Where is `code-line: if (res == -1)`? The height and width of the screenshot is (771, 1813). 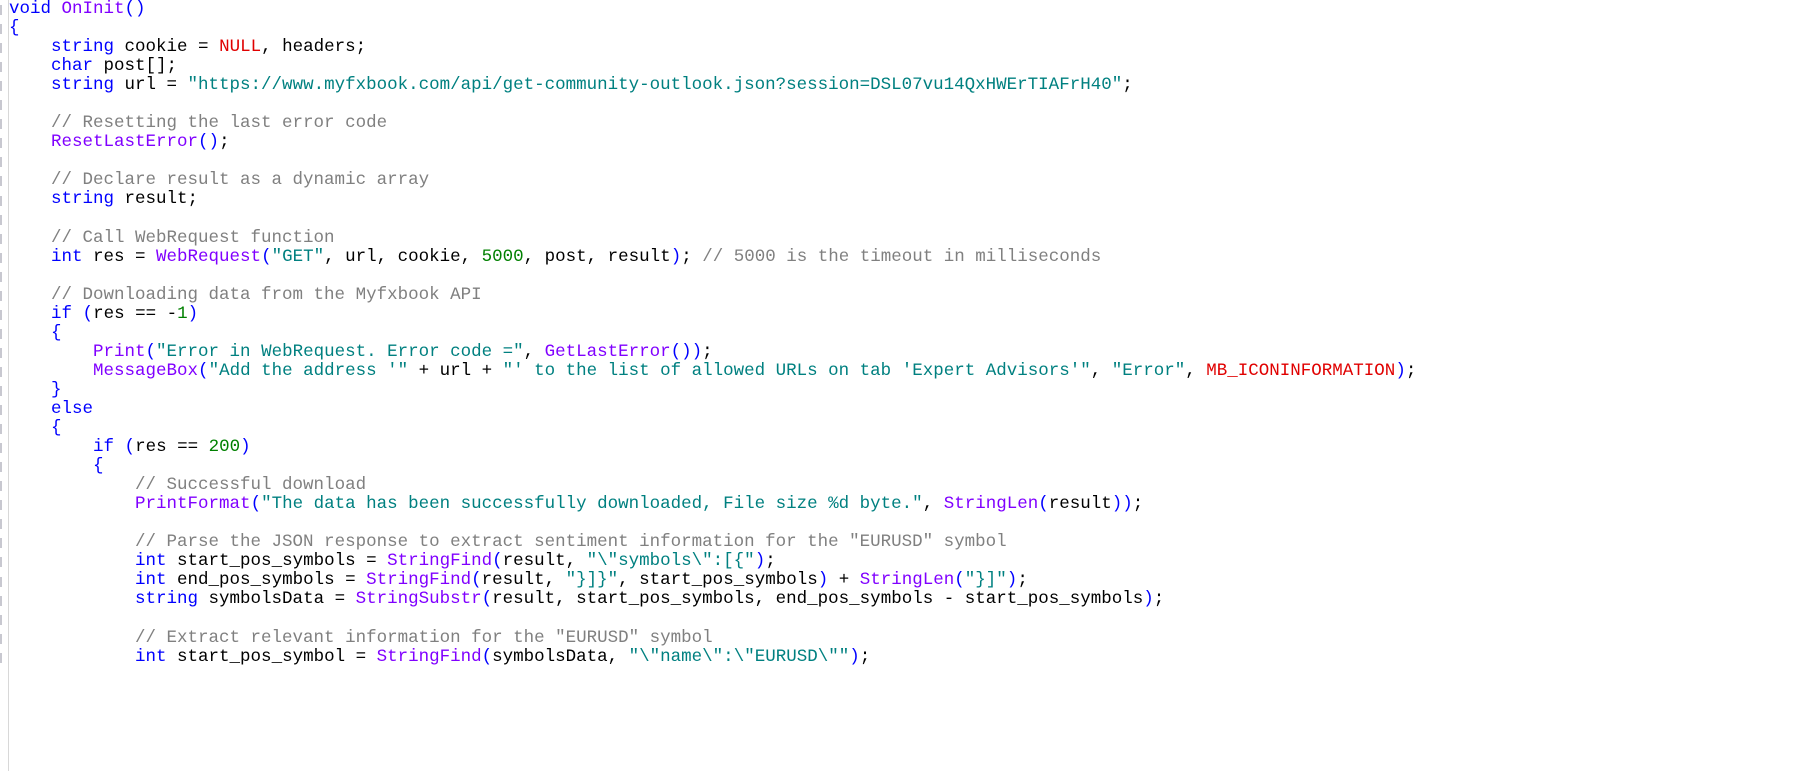
code-line: if (res == -1) is located at coordinates (911, 313).